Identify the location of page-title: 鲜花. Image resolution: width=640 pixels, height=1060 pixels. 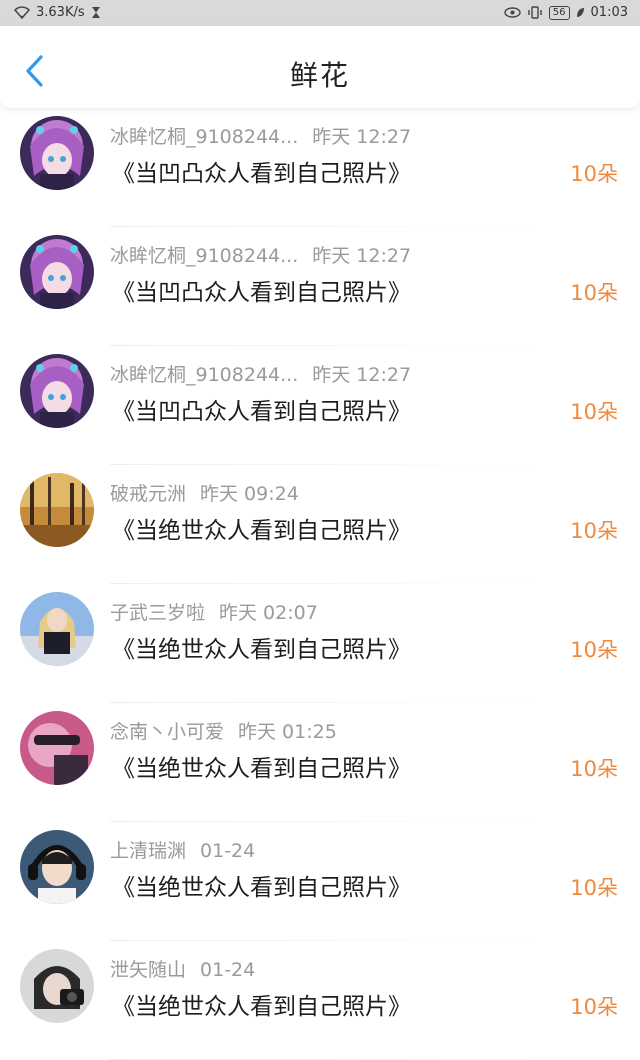
(319, 75).